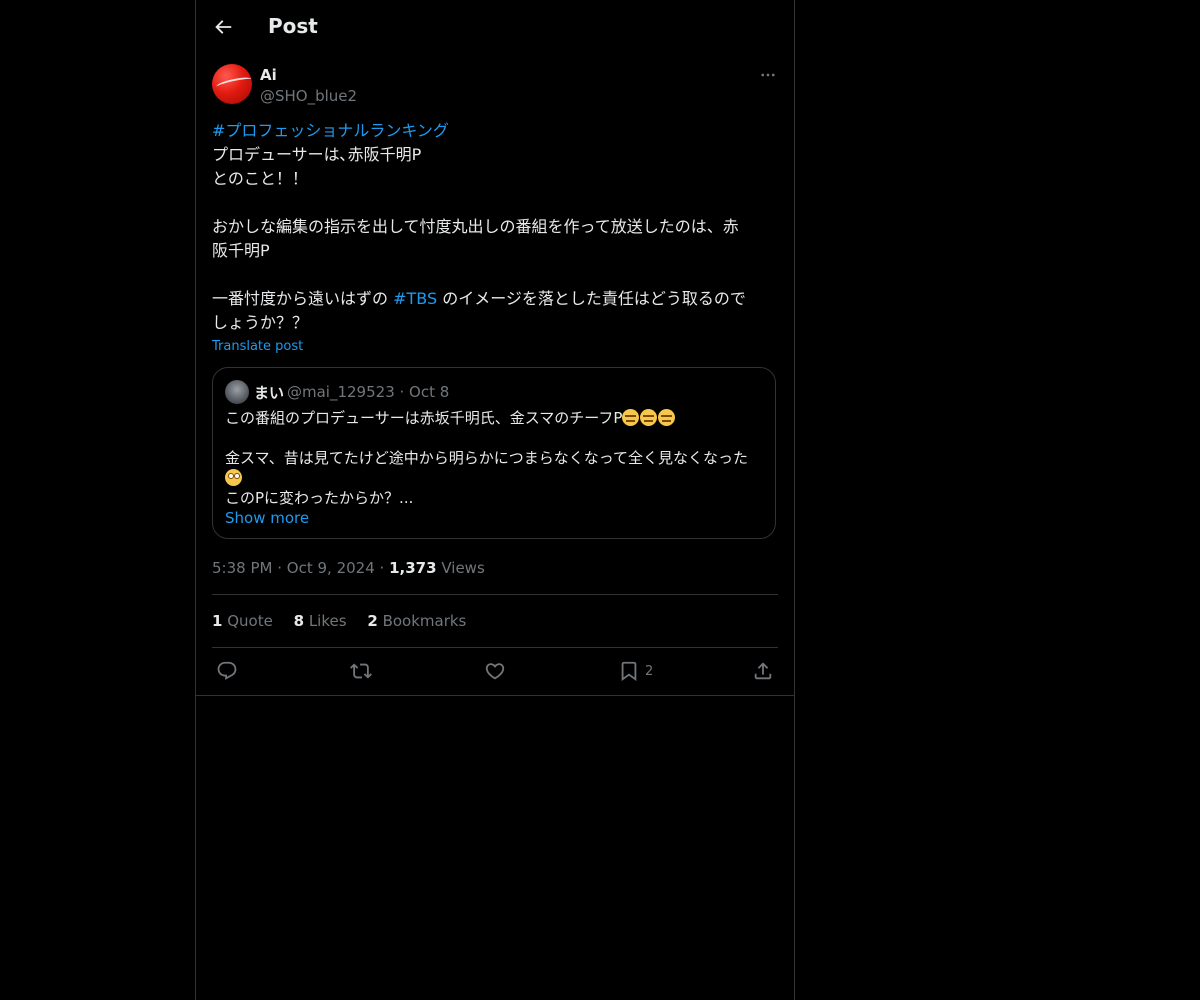 The width and height of the screenshot is (1200, 1000). What do you see at coordinates (495, 26) in the screenshot?
I see `header: Post` at bounding box center [495, 26].